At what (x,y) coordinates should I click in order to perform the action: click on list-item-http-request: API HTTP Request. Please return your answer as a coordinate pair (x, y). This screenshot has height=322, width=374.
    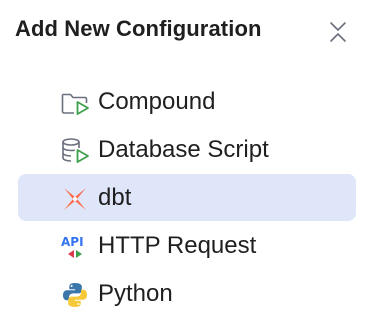
    Looking at the image, I should click on (187, 245).